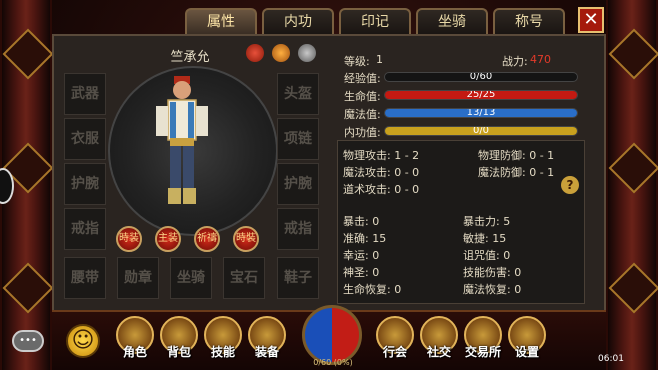  Describe the element at coordinates (361, 221) in the screenshot. I see `attr-left: 暴击: 0` at that location.